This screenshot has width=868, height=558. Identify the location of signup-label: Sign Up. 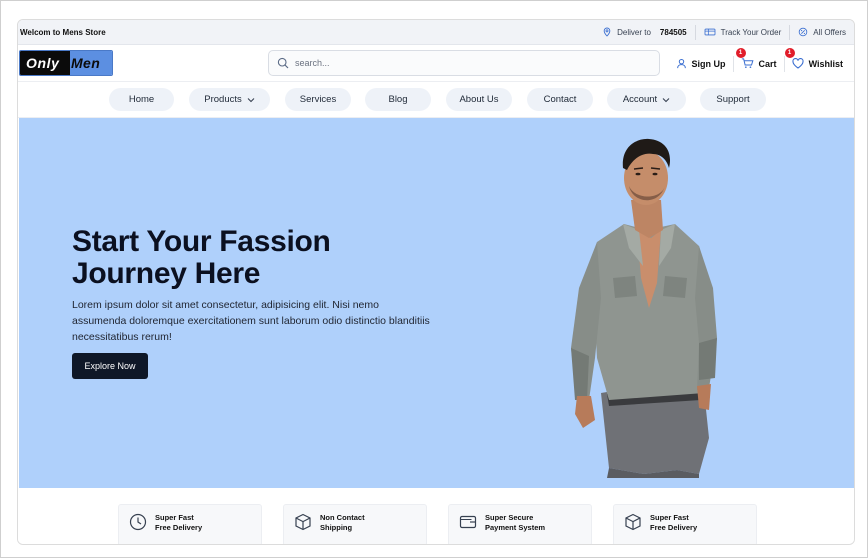
(708, 63).